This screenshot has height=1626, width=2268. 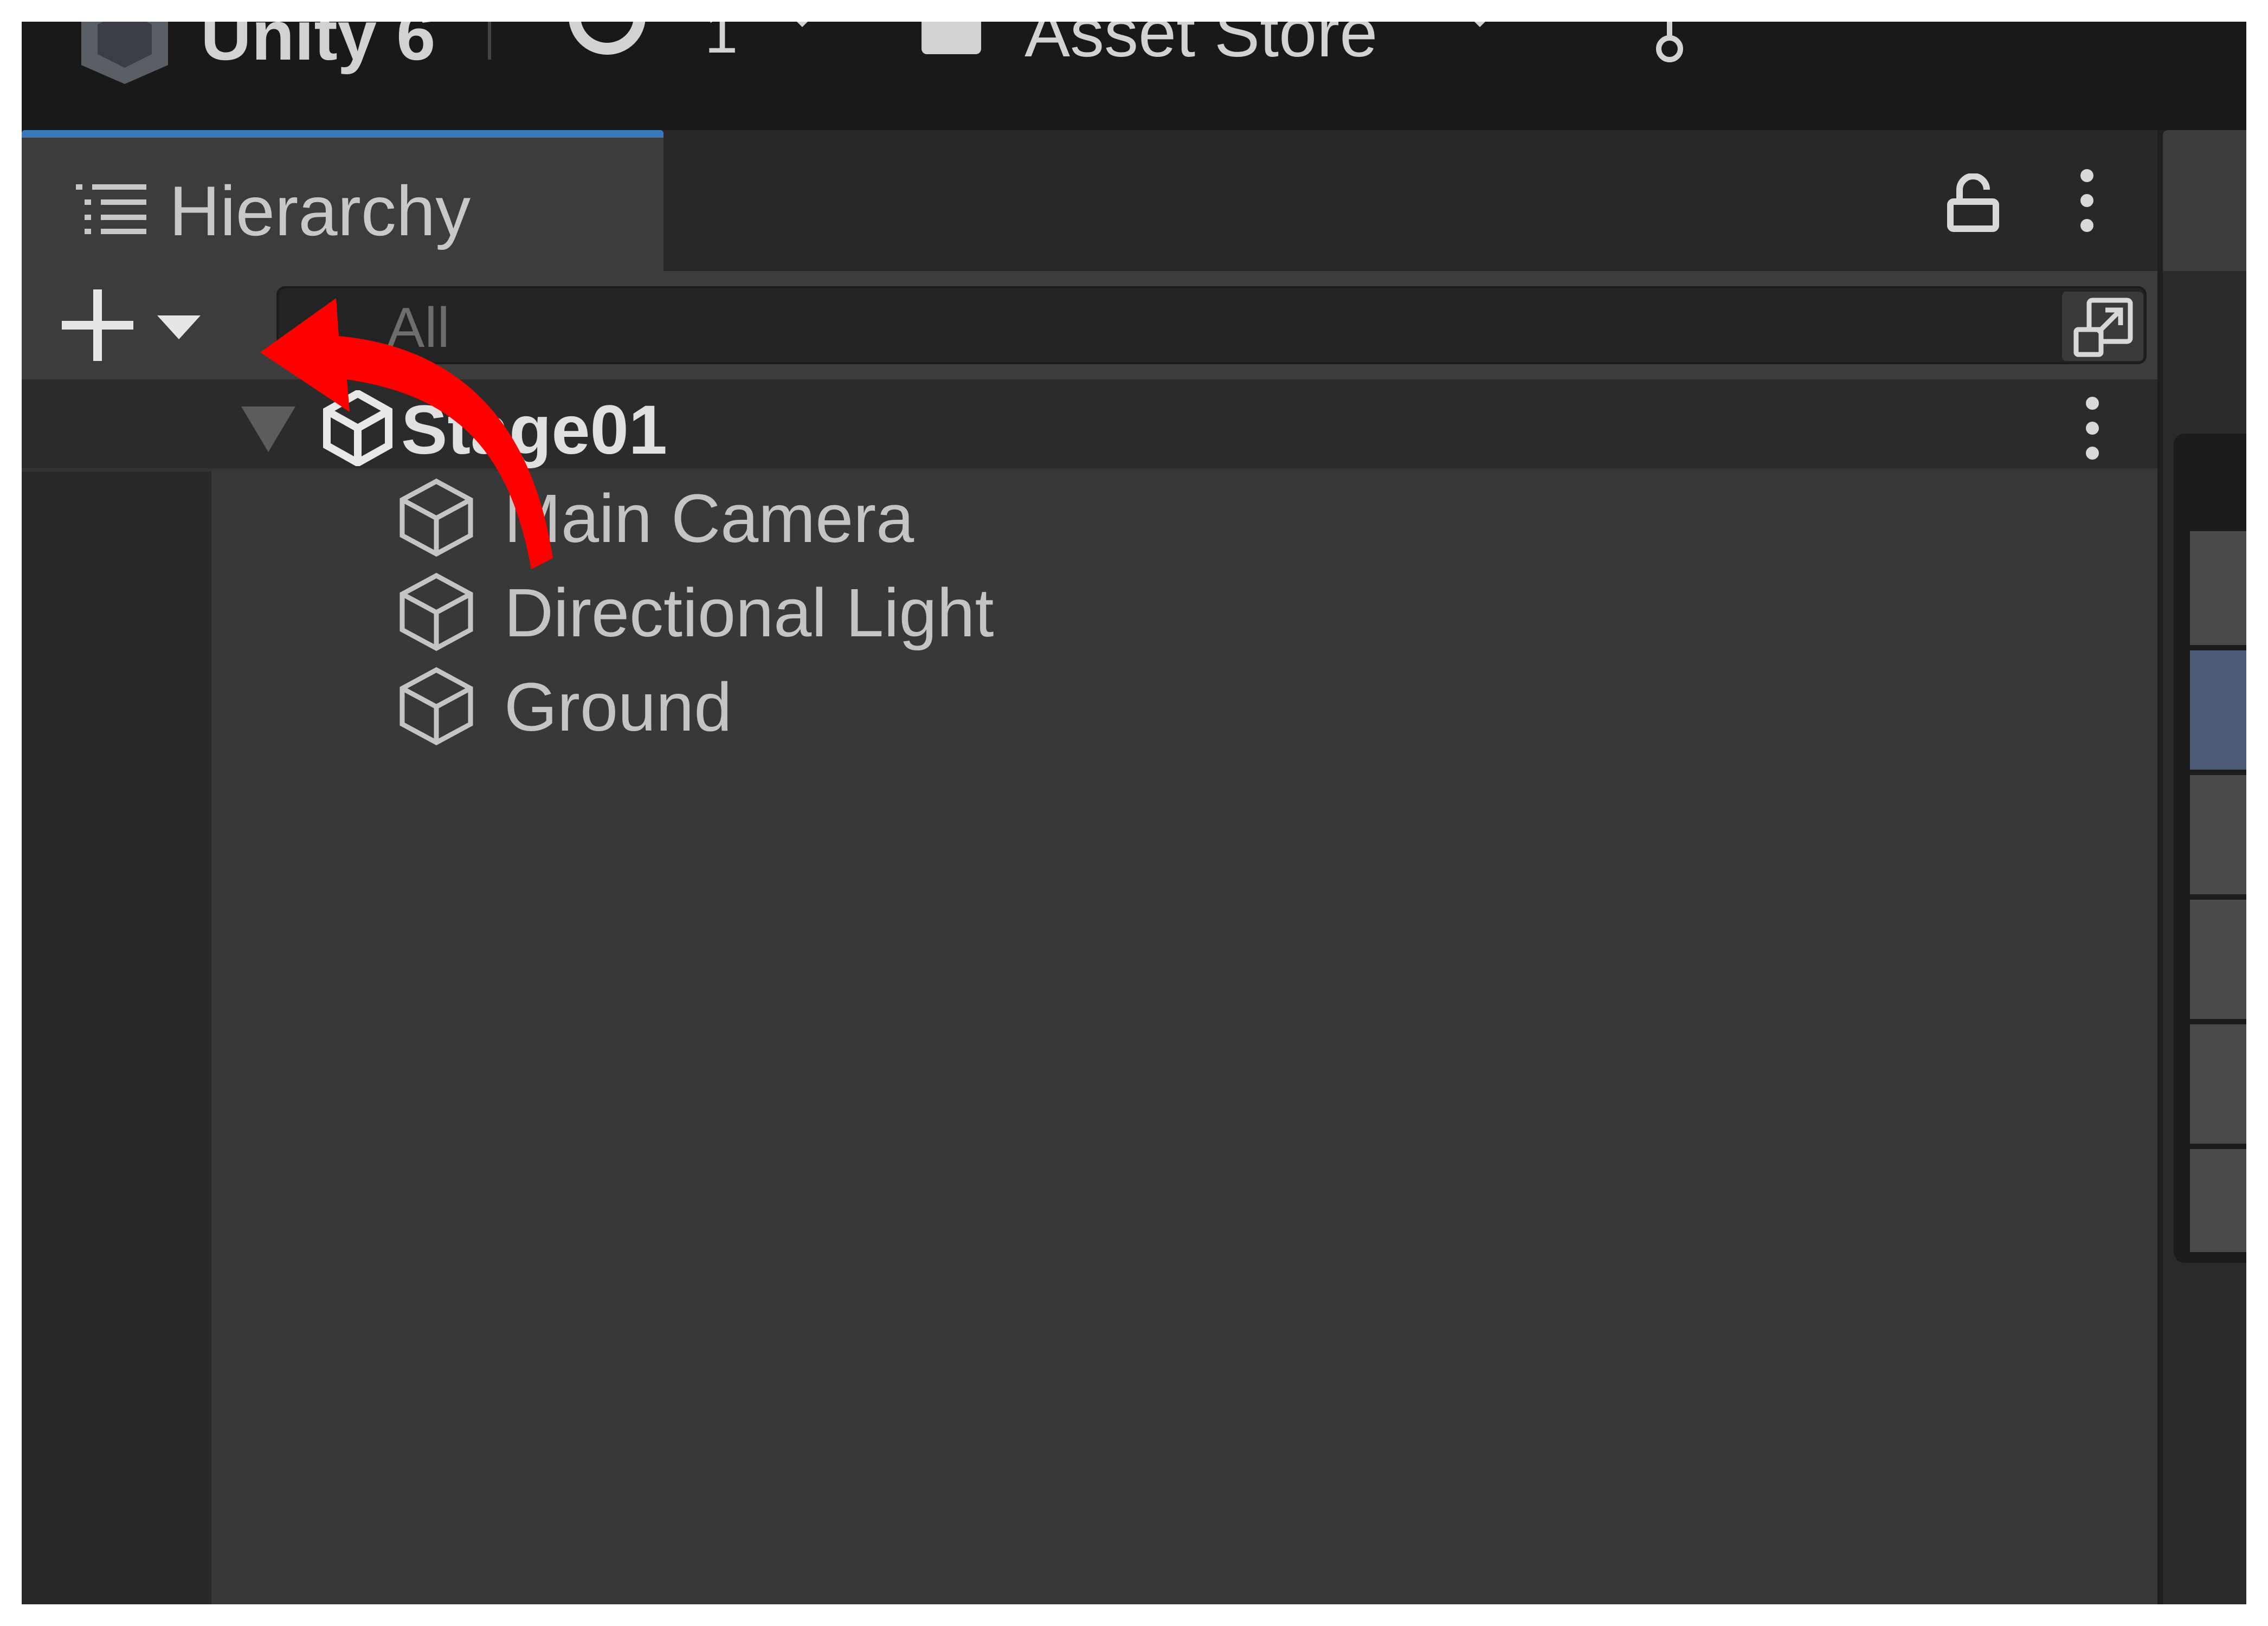 What do you see at coordinates (1973, 203) in the screenshot?
I see `lock-icon` at bounding box center [1973, 203].